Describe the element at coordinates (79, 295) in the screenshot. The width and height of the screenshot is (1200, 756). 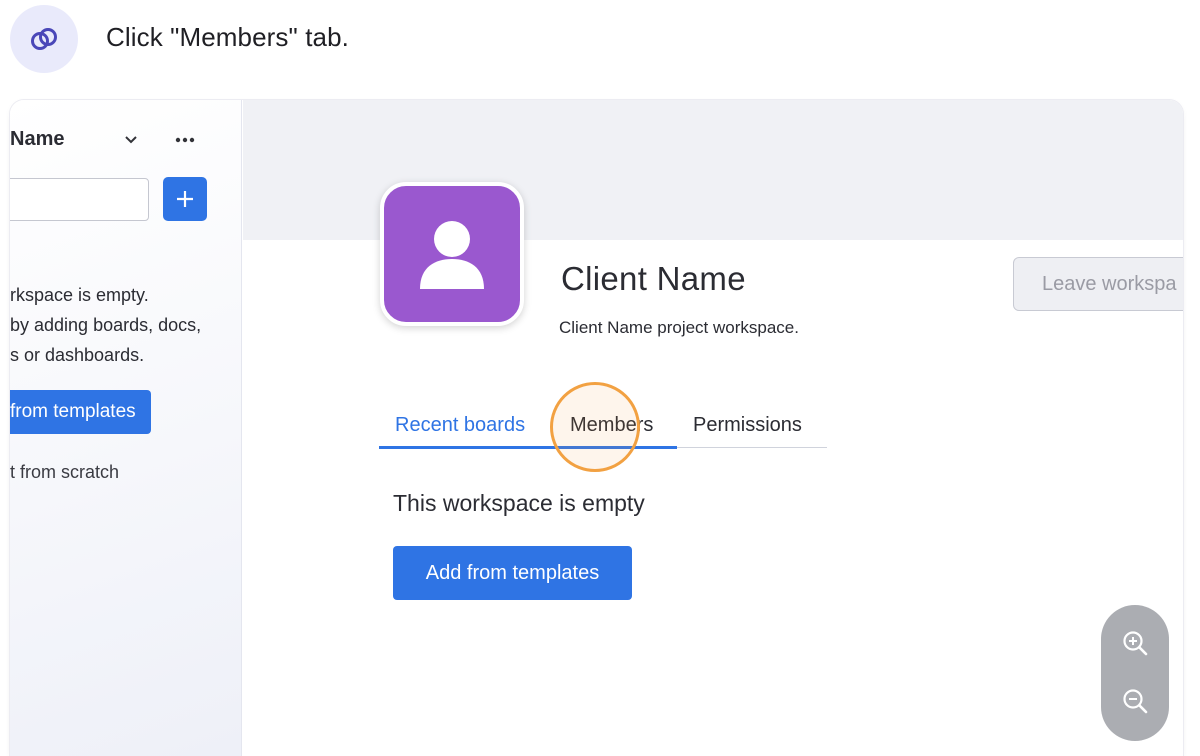
I see `sidebar-empty-line: rkspace is empty.` at that location.